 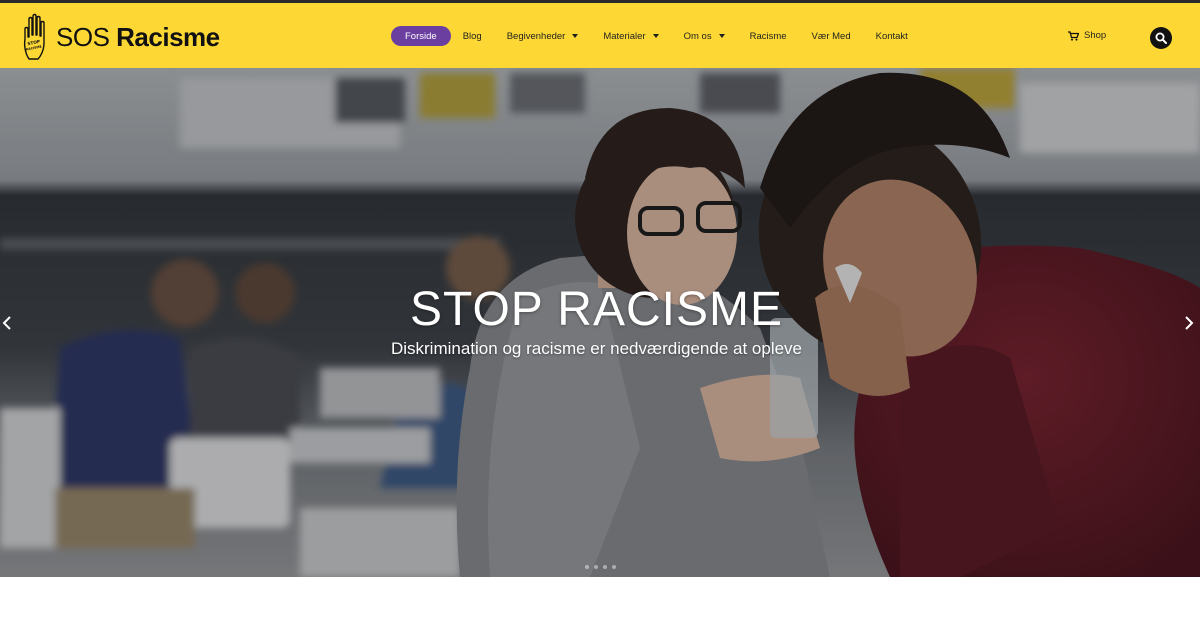 I want to click on nav-item-materialer: Materialer, so click(x=631, y=36).